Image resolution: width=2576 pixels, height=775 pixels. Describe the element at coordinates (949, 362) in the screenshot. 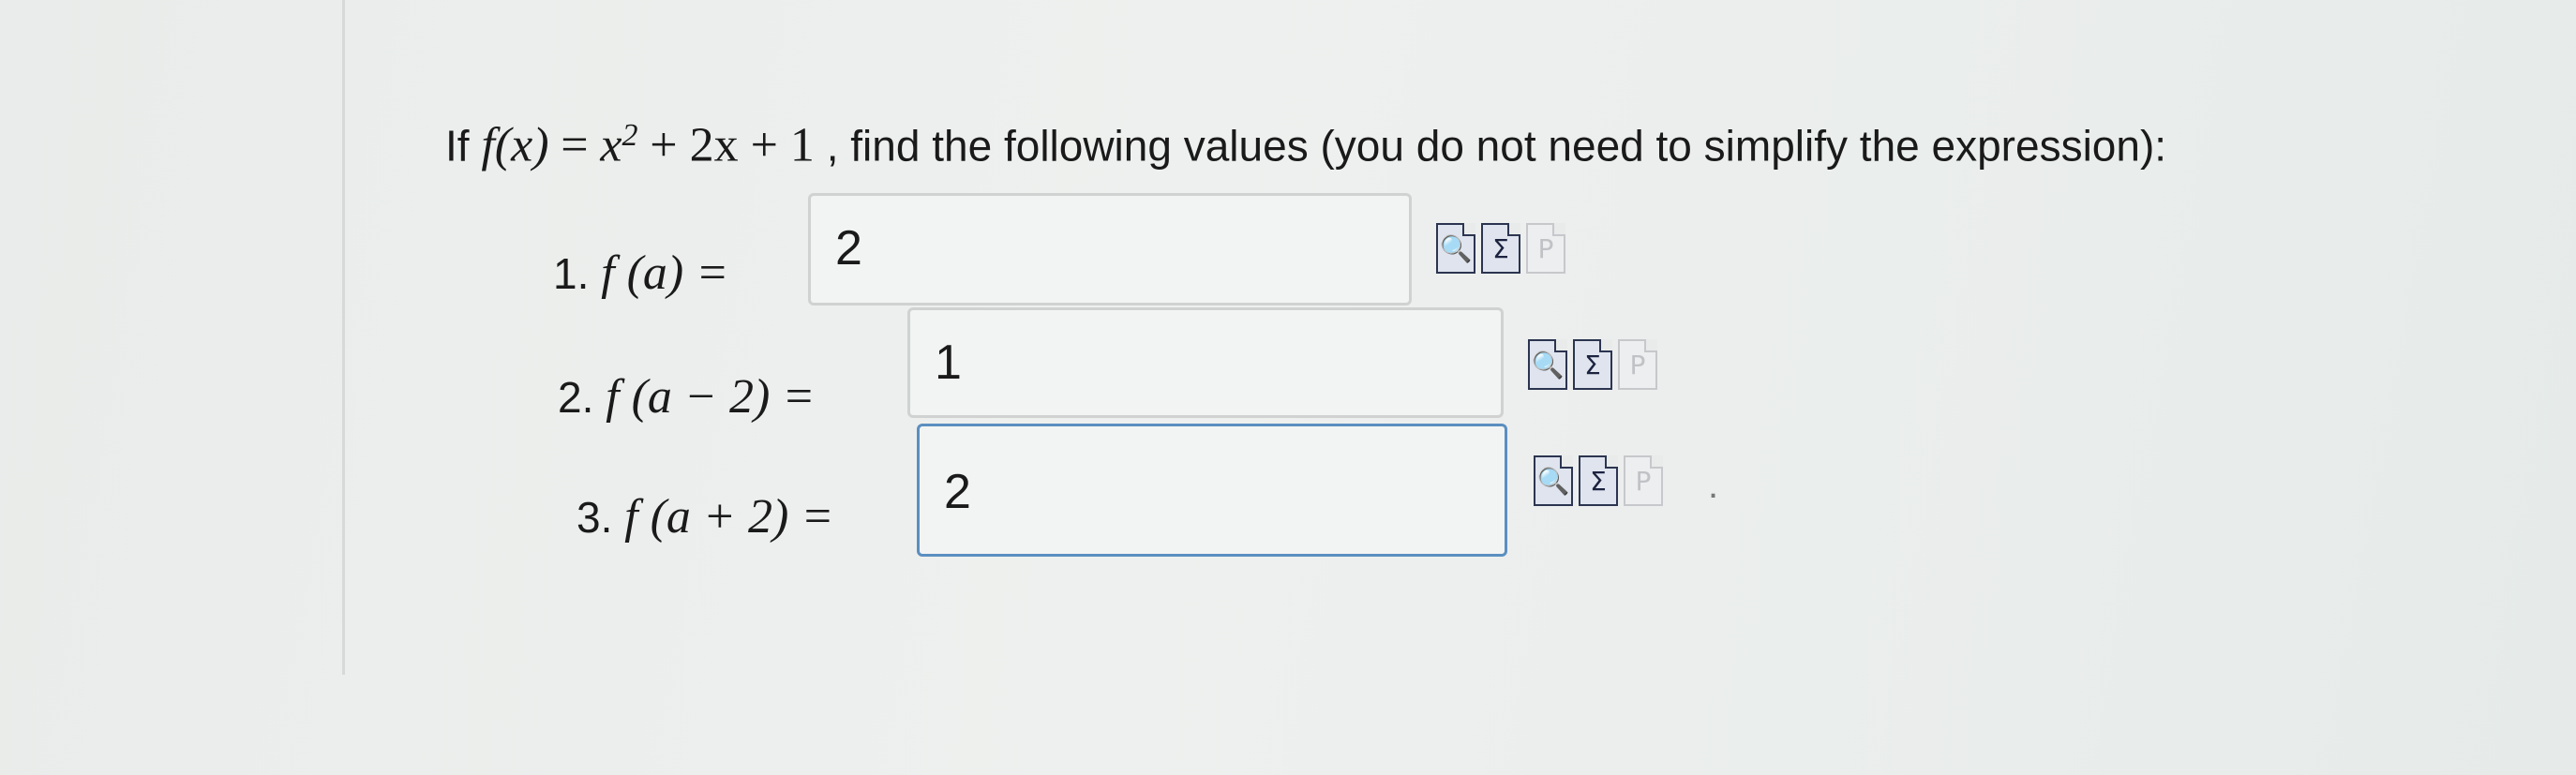

I see `answer-value-2: 1` at that location.